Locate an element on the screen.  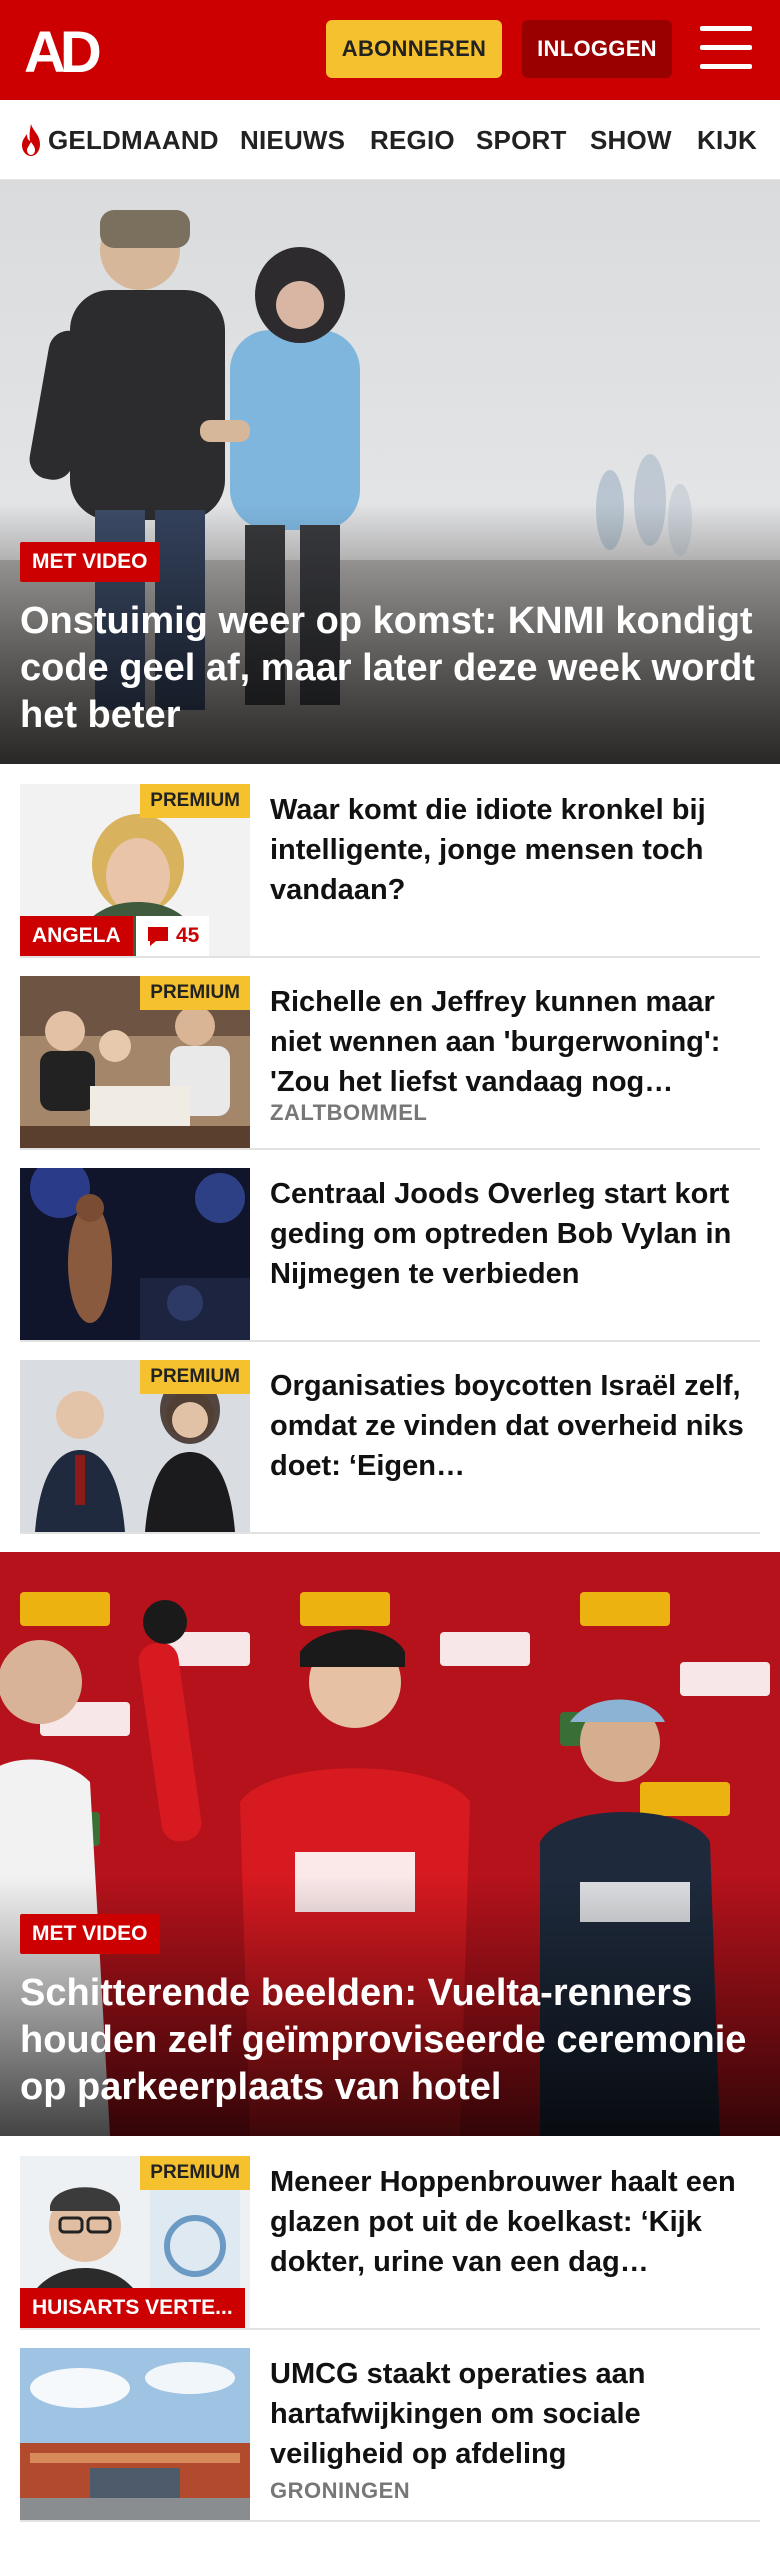
nav-item-sport: SPORT is located at coordinates (521, 139).